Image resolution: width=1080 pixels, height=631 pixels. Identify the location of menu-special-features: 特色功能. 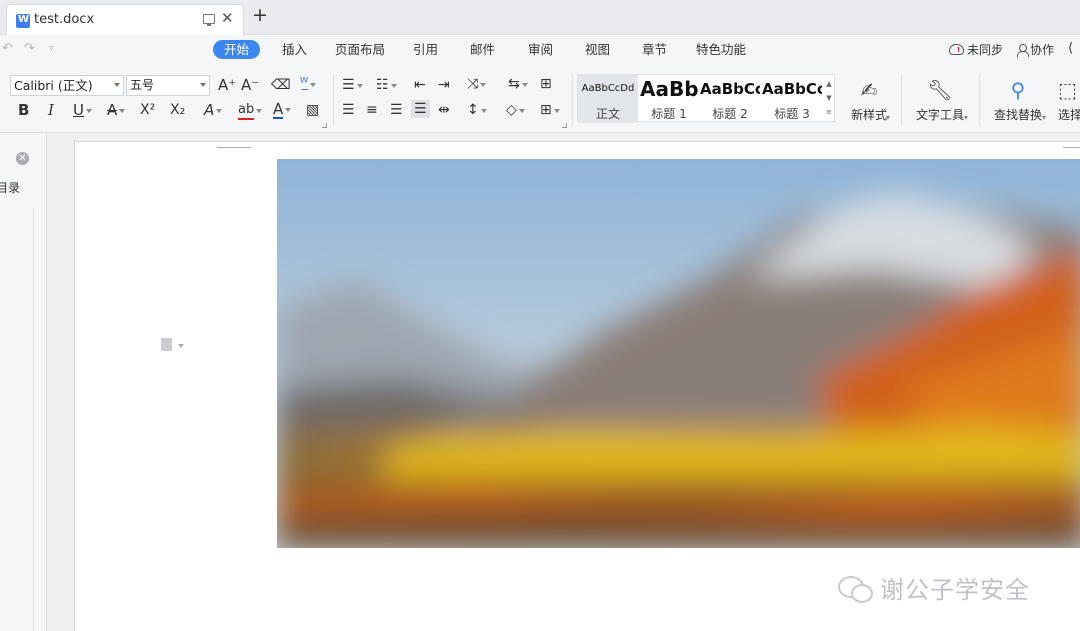
(721, 49).